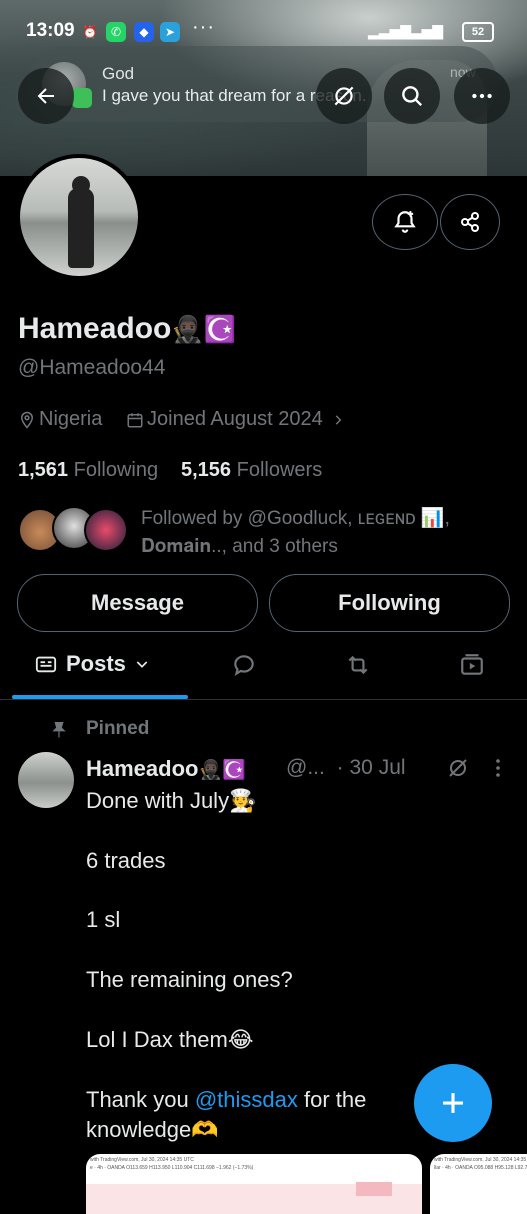 The image size is (527, 1214). What do you see at coordinates (59, 732) in the screenshot?
I see `pin-icon` at bounding box center [59, 732].